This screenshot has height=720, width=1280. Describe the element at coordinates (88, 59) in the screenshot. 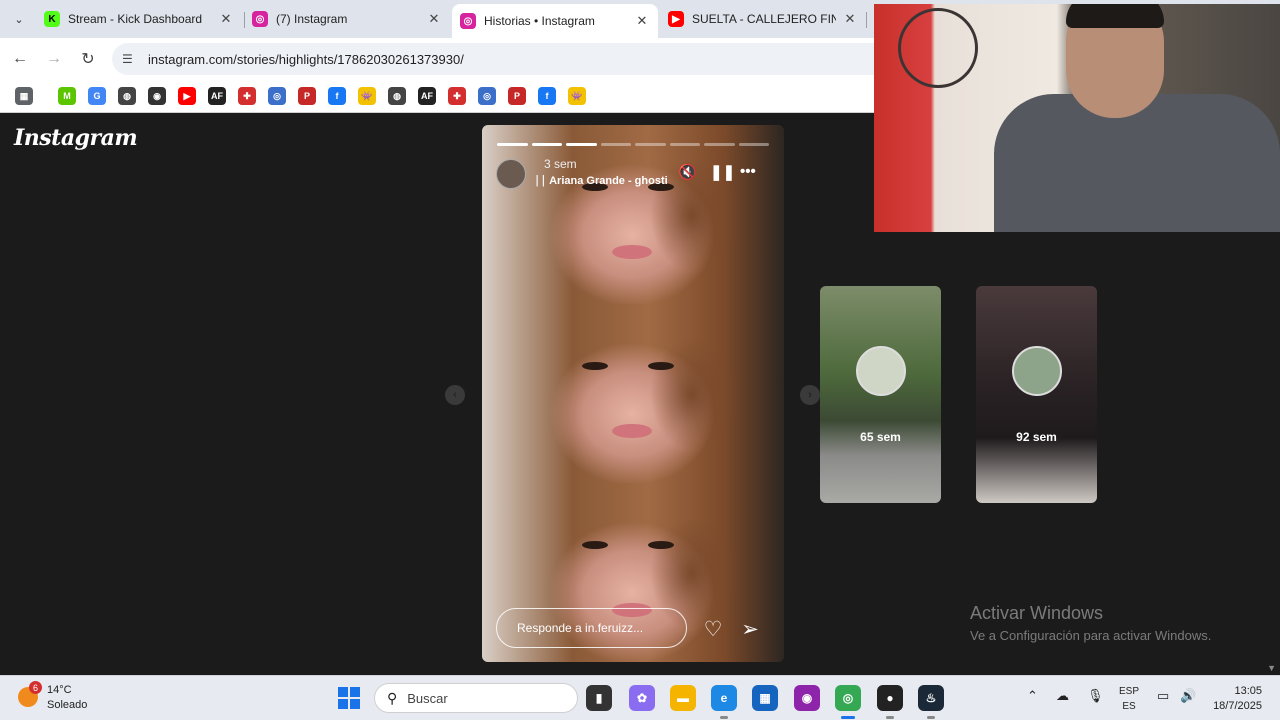

I see `reload-icon: ↻` at that location.